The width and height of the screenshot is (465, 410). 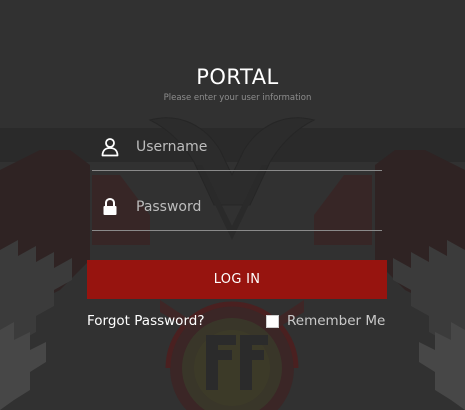 What do you see at coordinates (110, 147) in the screenshot?
I see `user-icon` at bounding box center [110, 147].